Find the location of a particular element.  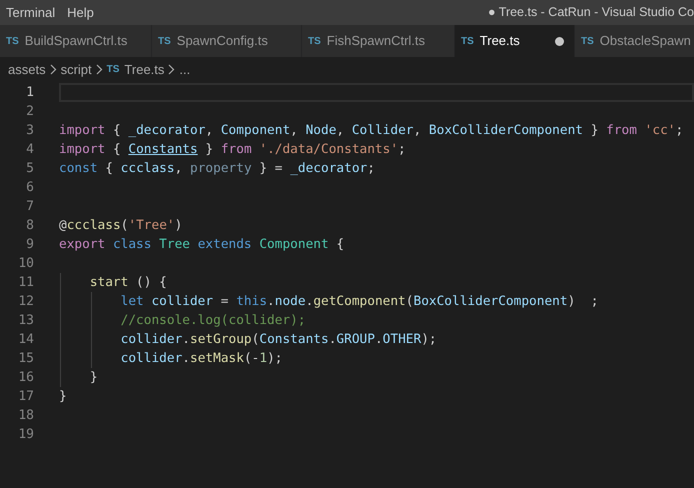

editor-tab: TS FishSpawnCtrl.ts is located at coordinates (378, 41).